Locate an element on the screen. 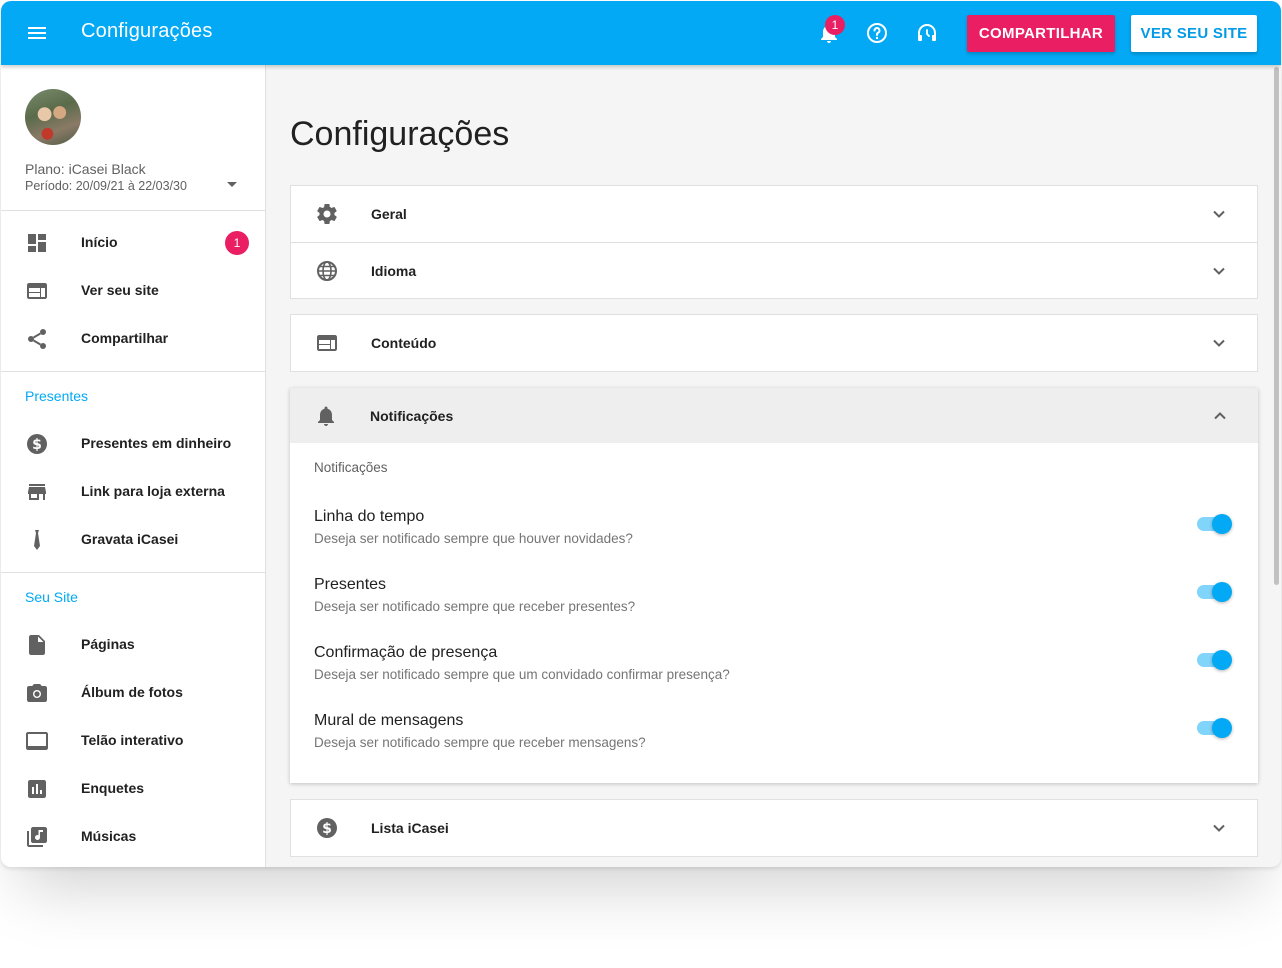 Image resolution: width=1282 pixels, height=968 pixels. caret-down-icon is located at coordinates (232, 184).